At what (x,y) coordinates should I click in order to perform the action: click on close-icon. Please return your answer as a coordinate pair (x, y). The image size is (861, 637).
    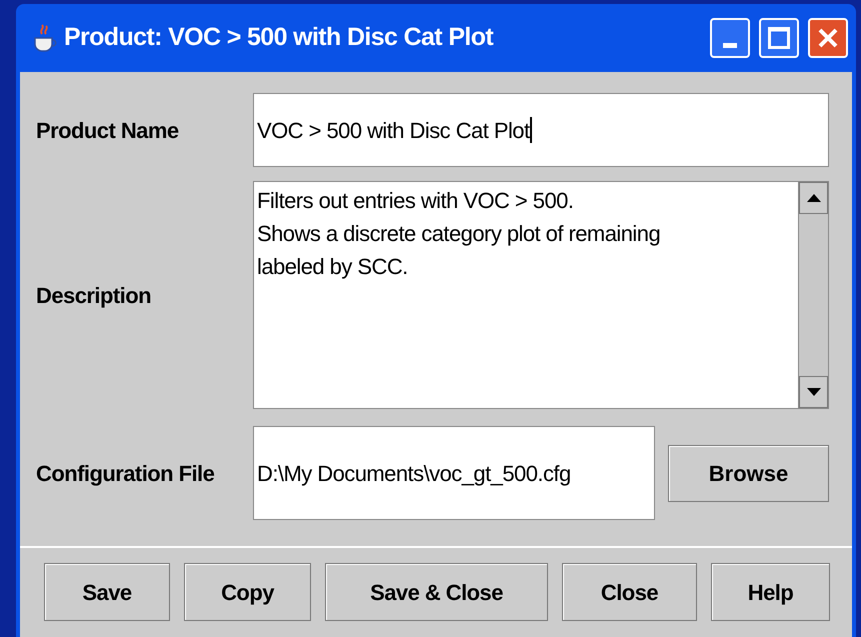
    Looking at the image, I should click on (828, 38).